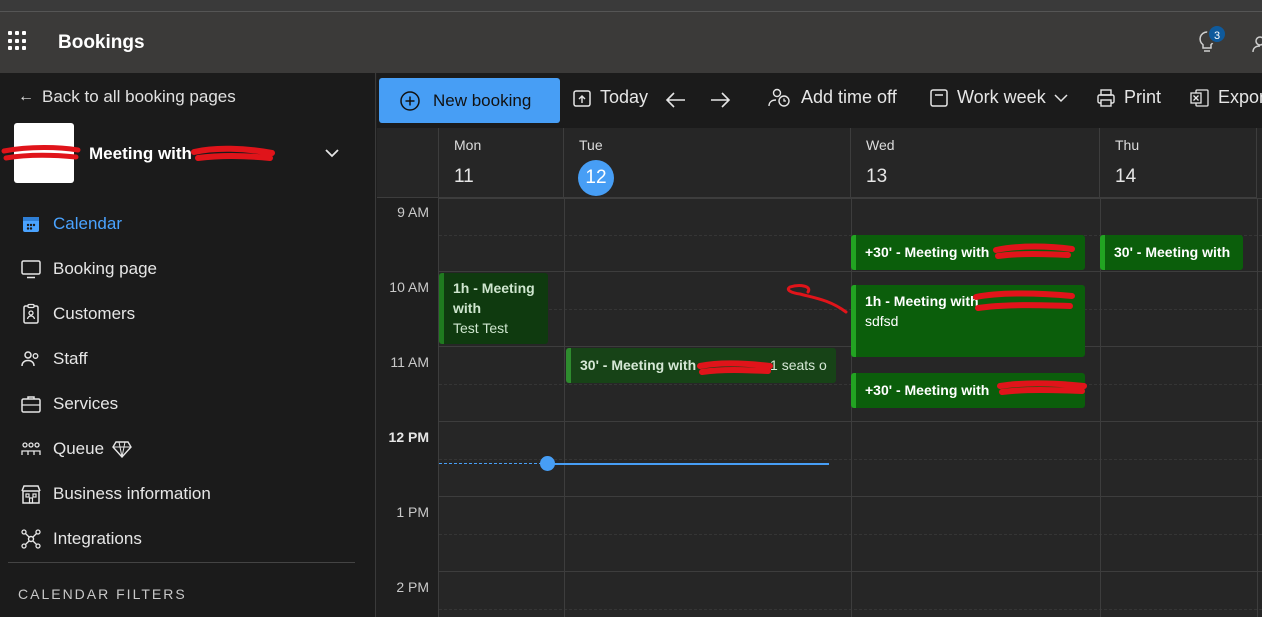 This screenshot has height=617, width=1262. Describe the element at coordinates (139, 96) in the screenshot. I see `back-link-label: Back to all booking pages` at that location.